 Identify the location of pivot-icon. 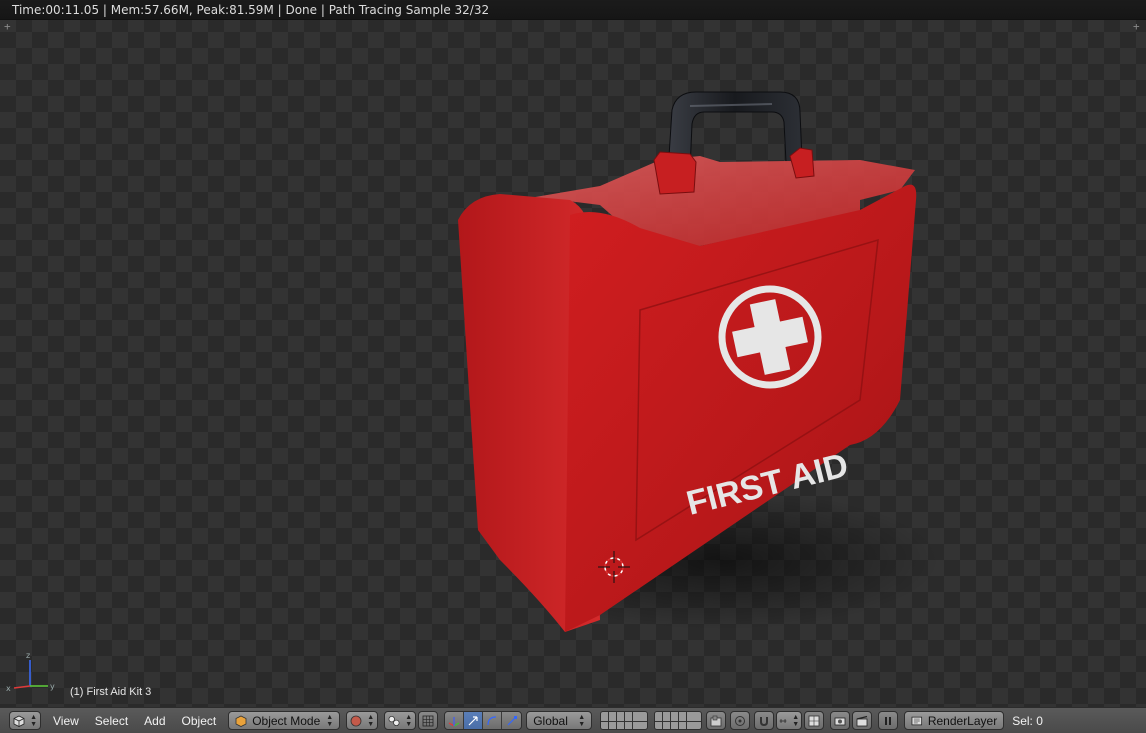
(394, 720).